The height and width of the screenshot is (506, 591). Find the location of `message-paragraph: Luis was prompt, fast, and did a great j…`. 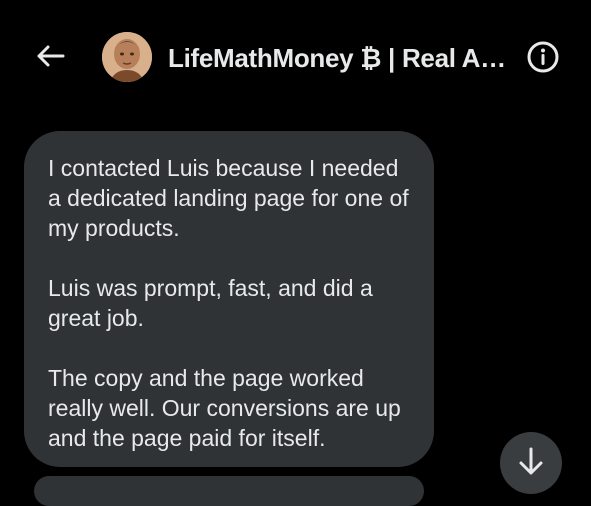

message-paragraph: Luis was prompt, fast, and did a great j… is located at coordinates (210, 303).